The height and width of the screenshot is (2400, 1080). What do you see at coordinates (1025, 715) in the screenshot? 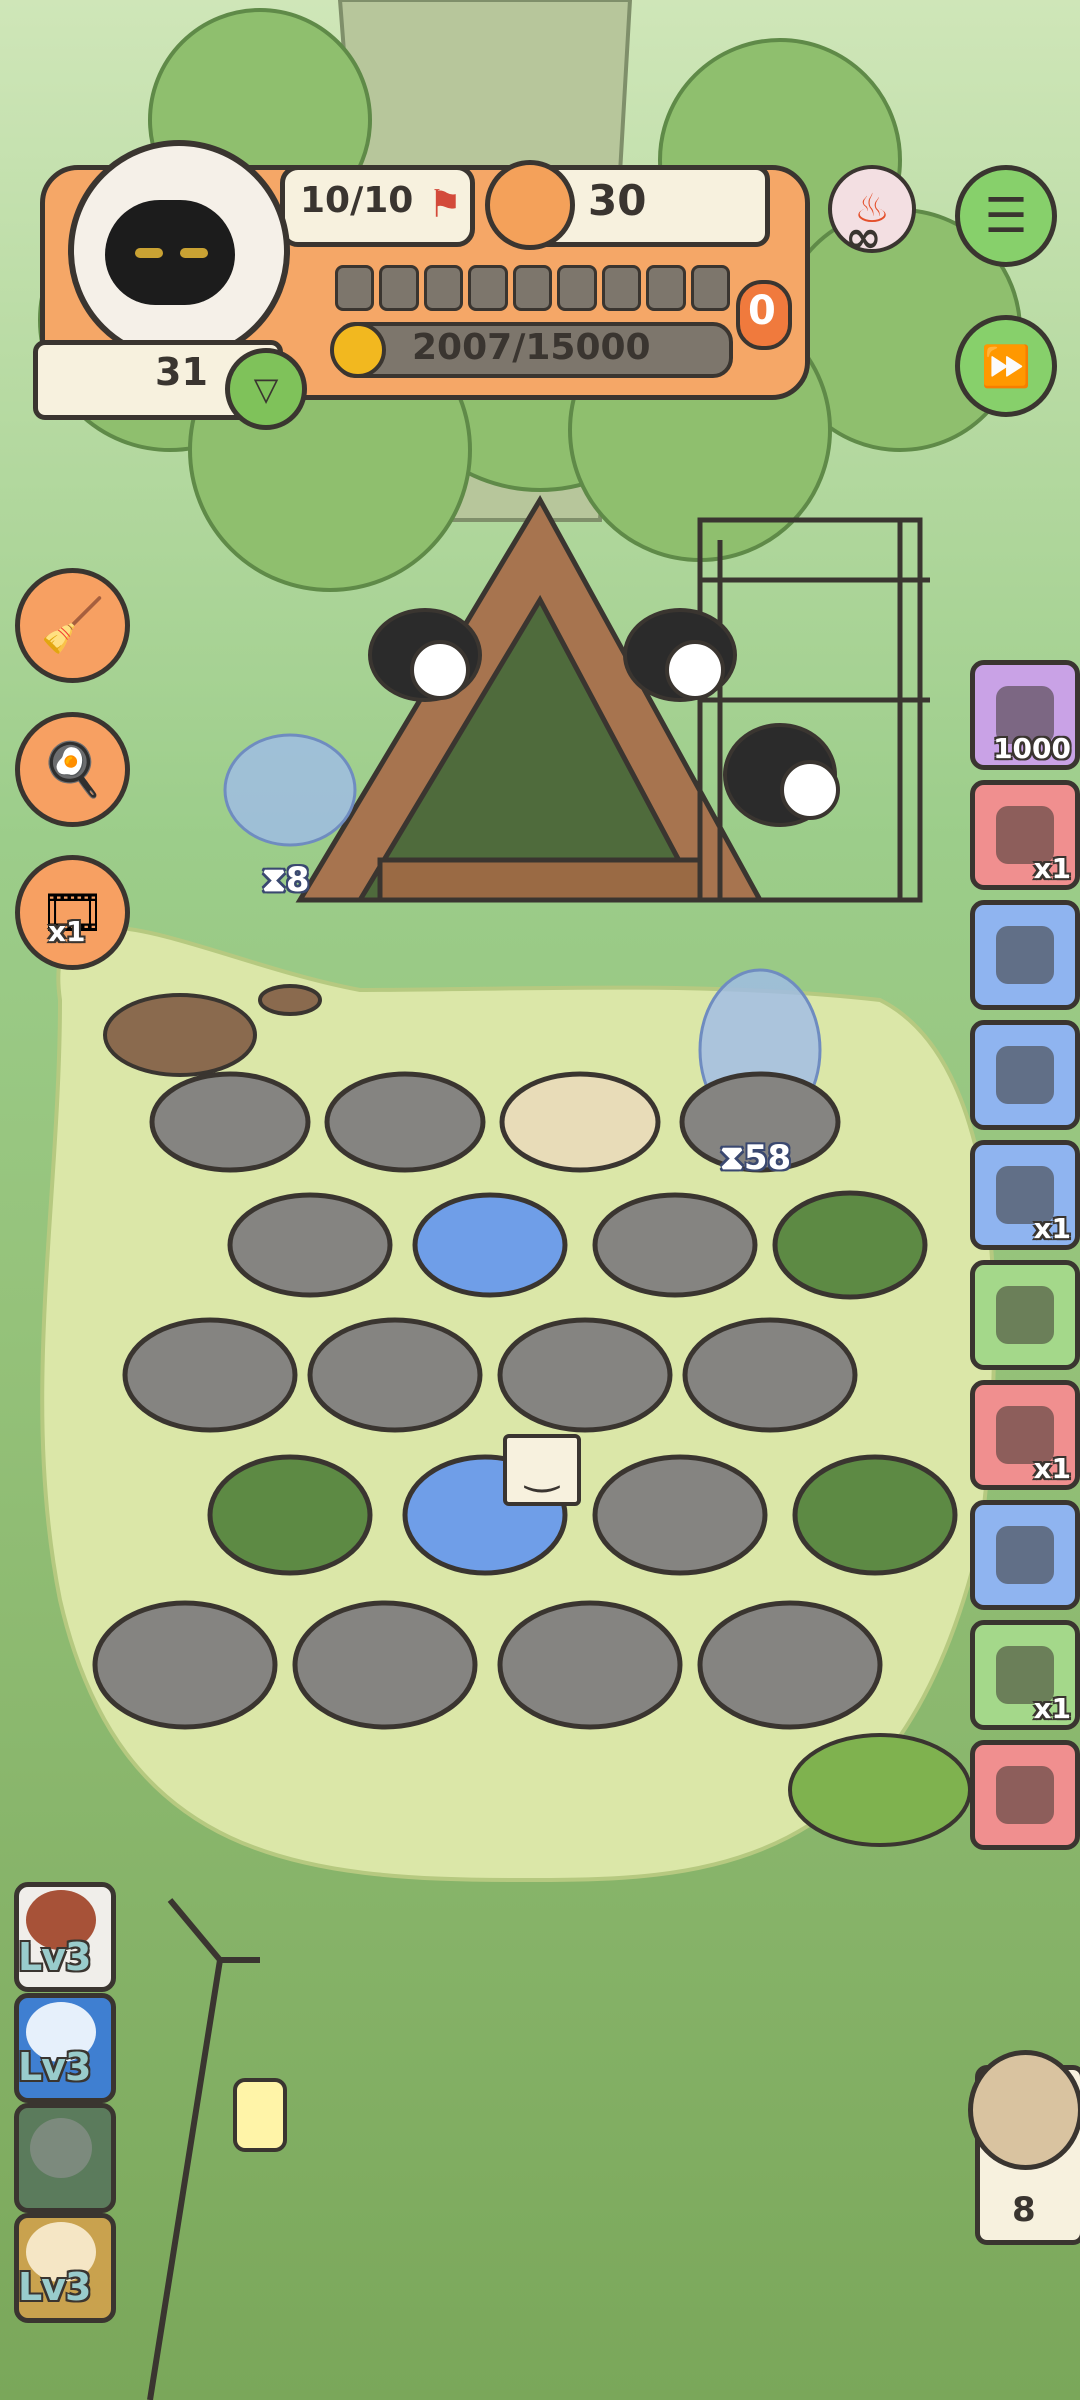
I see `side-item-card-1: 1000` at bounding box center [1025, 715].